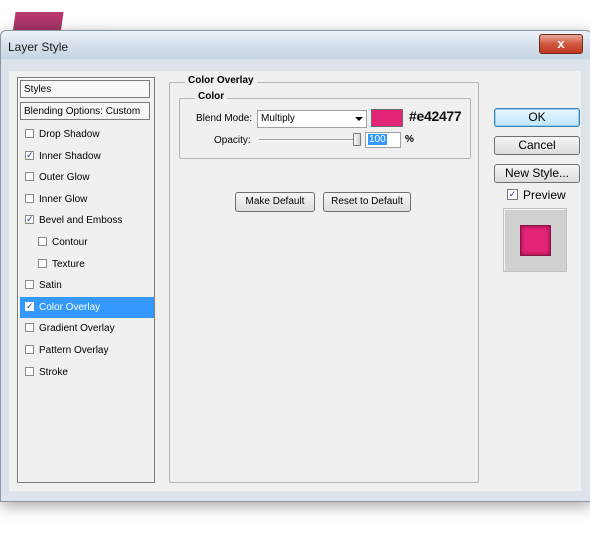 The height and width of the screenshot is (538, 590). What do you see at coordinates (85, 111) in the screenshot?
I see `blending-options-item: Blending Options: Custom` at bounding box center [85, 111].